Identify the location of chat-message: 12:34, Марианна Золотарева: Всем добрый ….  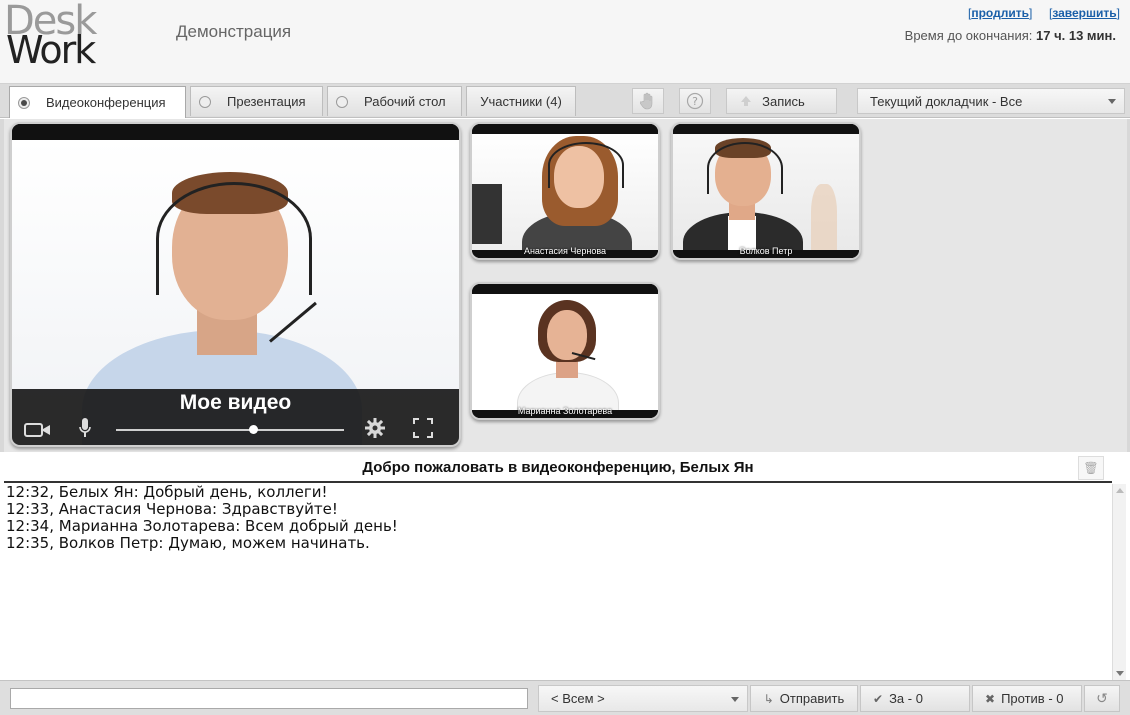
(202, 526).